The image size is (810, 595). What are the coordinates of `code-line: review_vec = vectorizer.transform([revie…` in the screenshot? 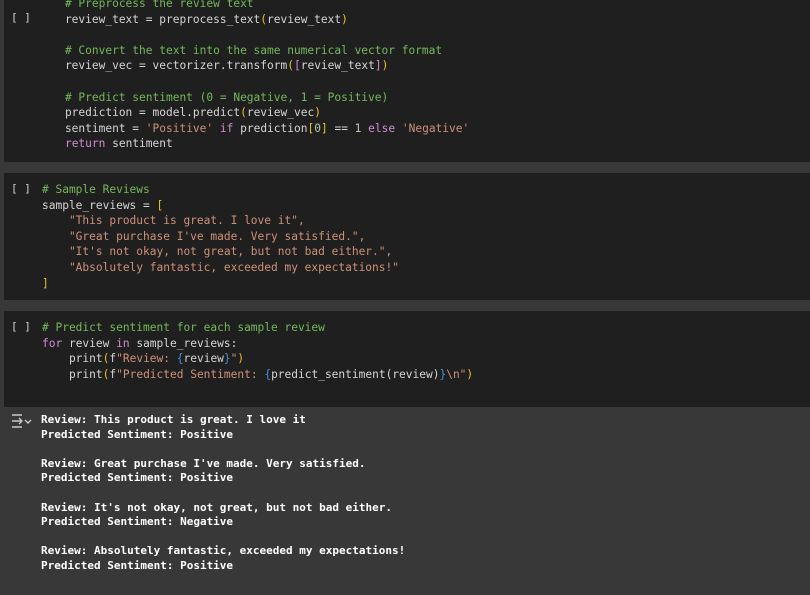 It's located at (213, 66).